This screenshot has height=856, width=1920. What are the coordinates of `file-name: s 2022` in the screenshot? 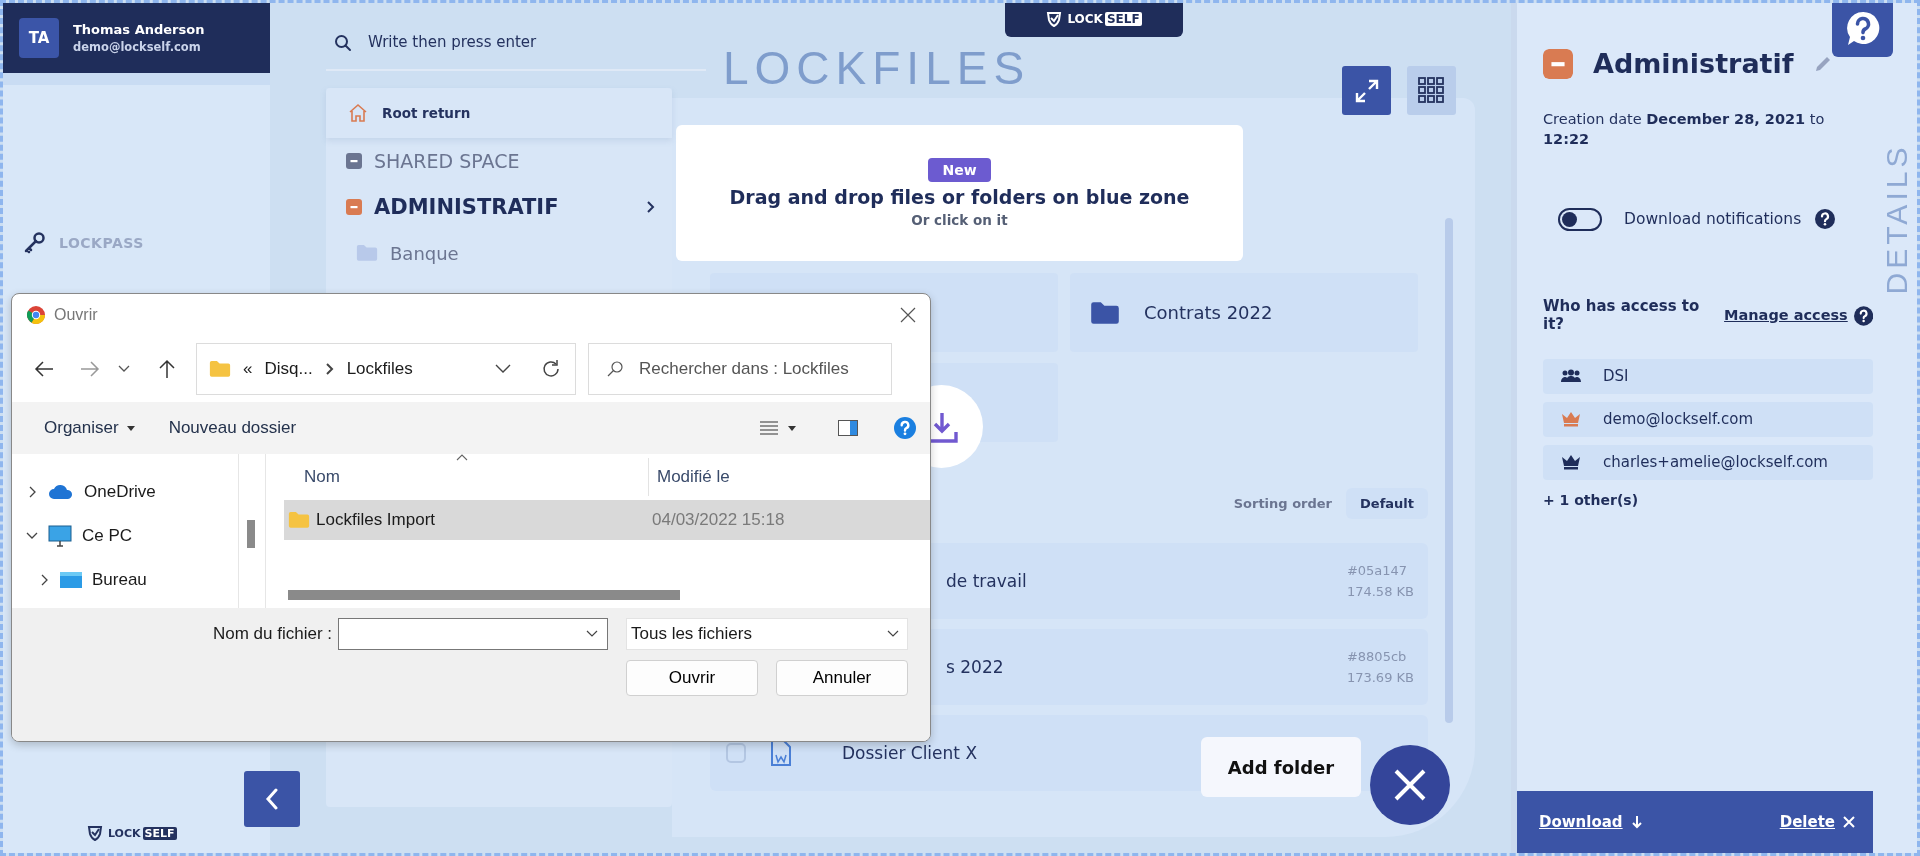 It's located at (975, 667).